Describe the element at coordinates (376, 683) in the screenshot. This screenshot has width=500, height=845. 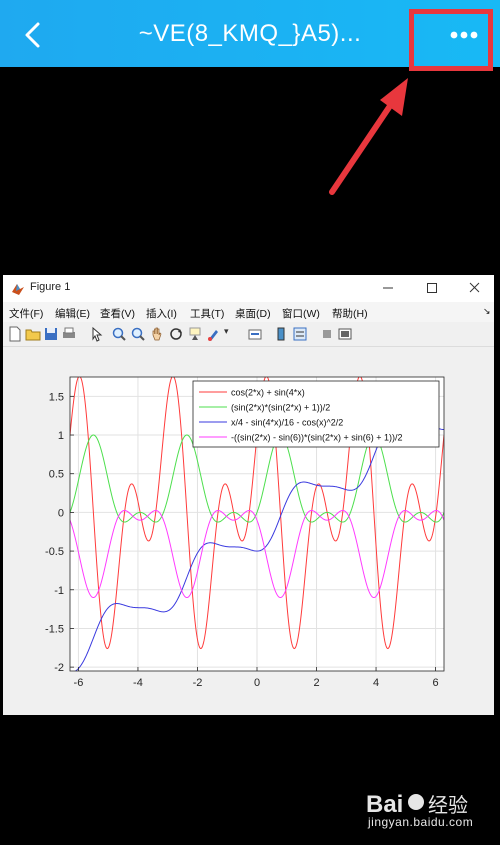
I see `x-tick-label: 4` at that location.